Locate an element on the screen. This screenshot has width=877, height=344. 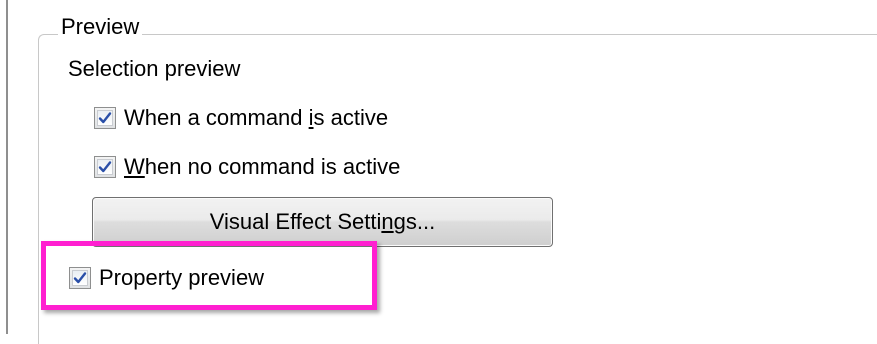
command-active-option: When a command is active is located at coordinates (241, 118).